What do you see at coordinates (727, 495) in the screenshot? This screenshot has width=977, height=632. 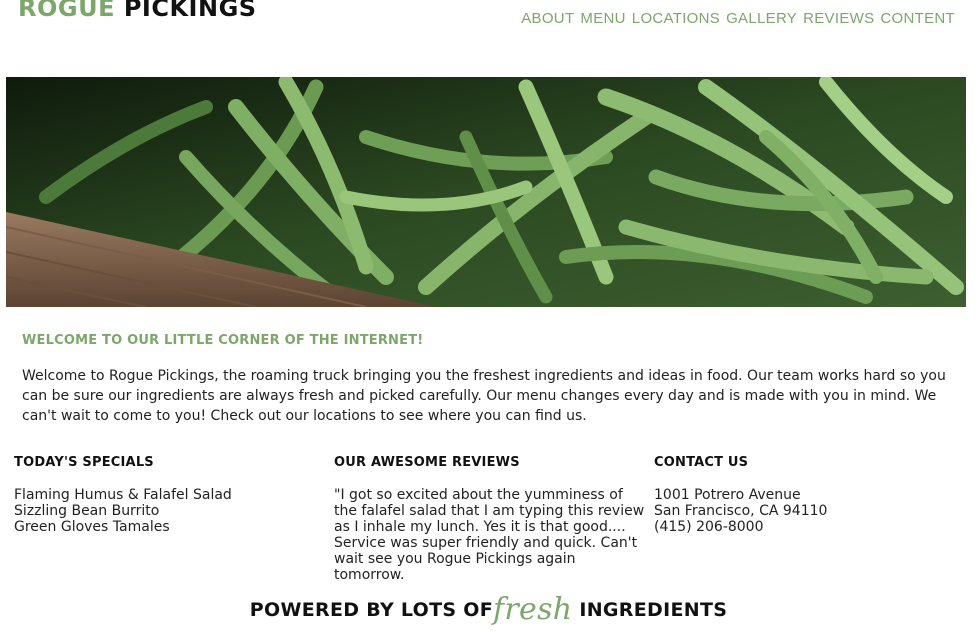 I see `contact-address: 1001 Potrero Avenue` at bounding box center [727, 495].